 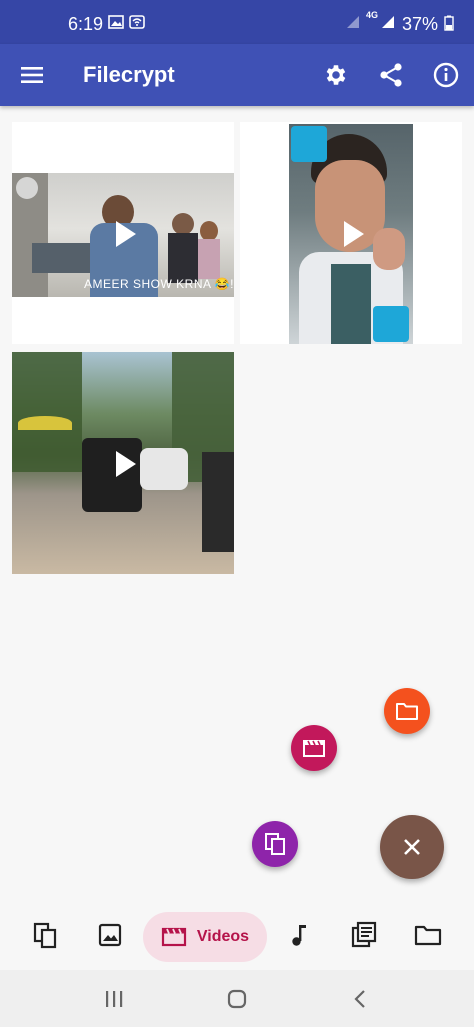 I want to click on menu-button, so click(x=32, y=75).